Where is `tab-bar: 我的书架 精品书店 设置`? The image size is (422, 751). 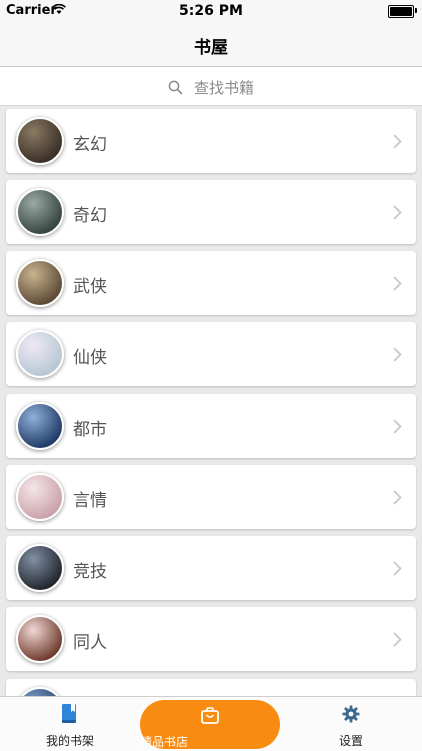 tab-bar: 我的书架 精品书店 设置 is located at coordinates (211, 723).